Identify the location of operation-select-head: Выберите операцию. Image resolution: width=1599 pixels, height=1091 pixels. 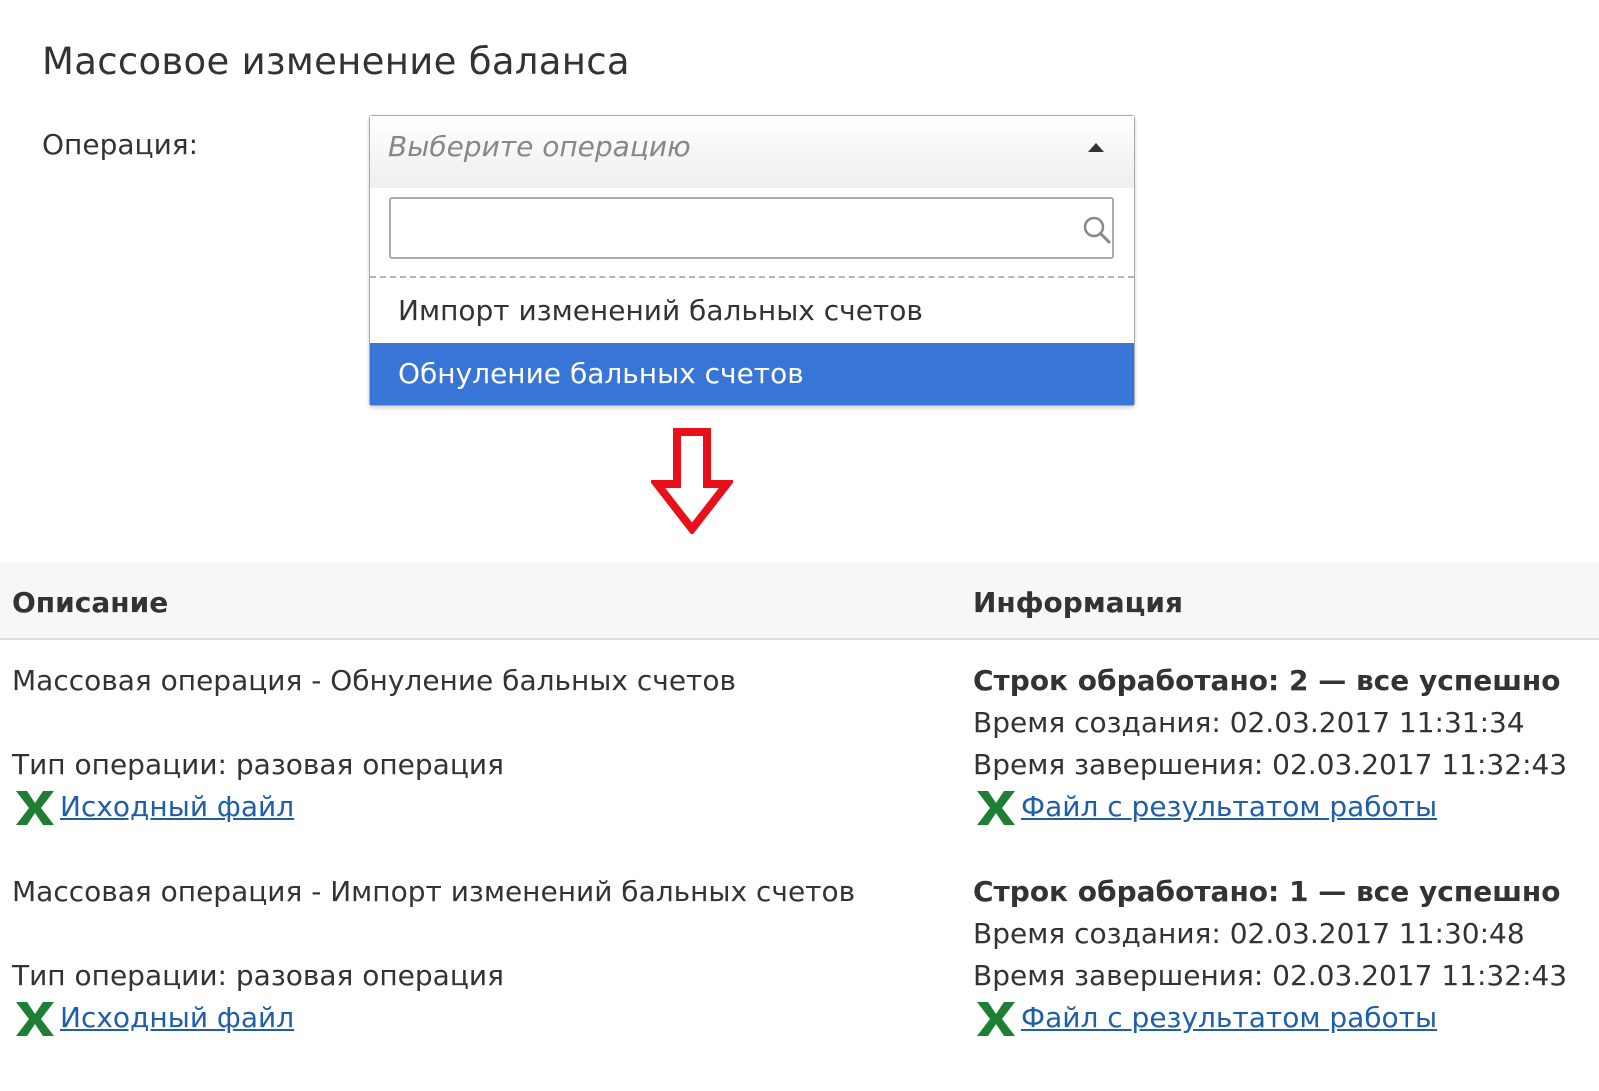
(752, 152).